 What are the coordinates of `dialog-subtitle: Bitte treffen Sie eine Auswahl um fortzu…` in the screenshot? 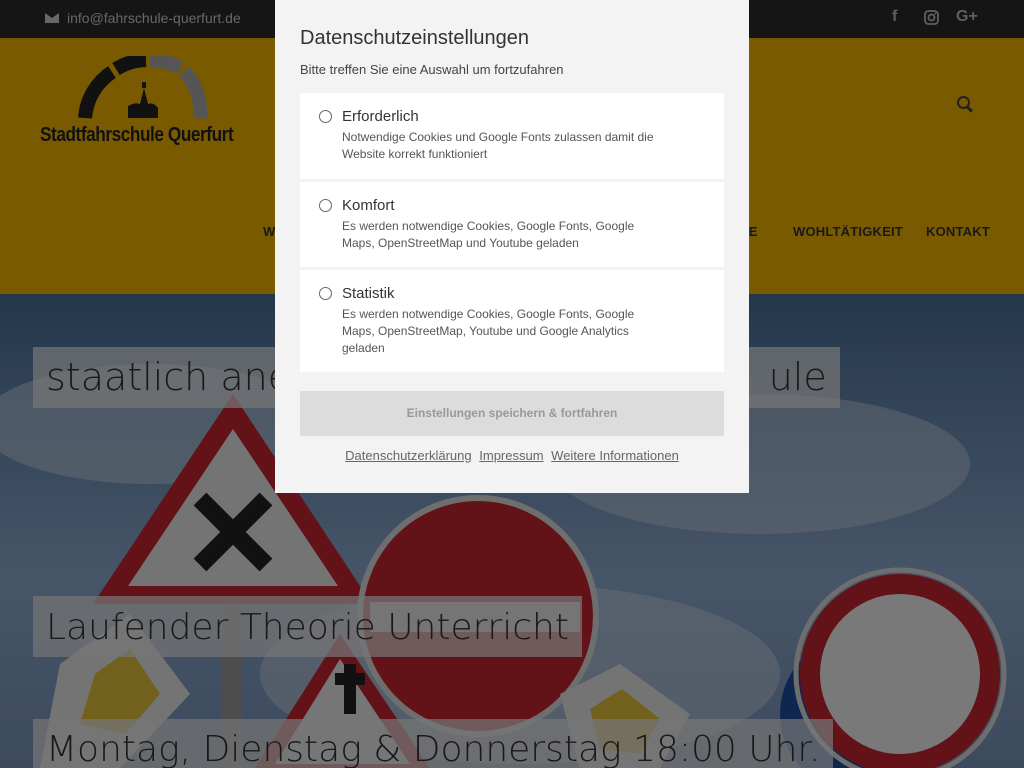 It's located at (432, 69).